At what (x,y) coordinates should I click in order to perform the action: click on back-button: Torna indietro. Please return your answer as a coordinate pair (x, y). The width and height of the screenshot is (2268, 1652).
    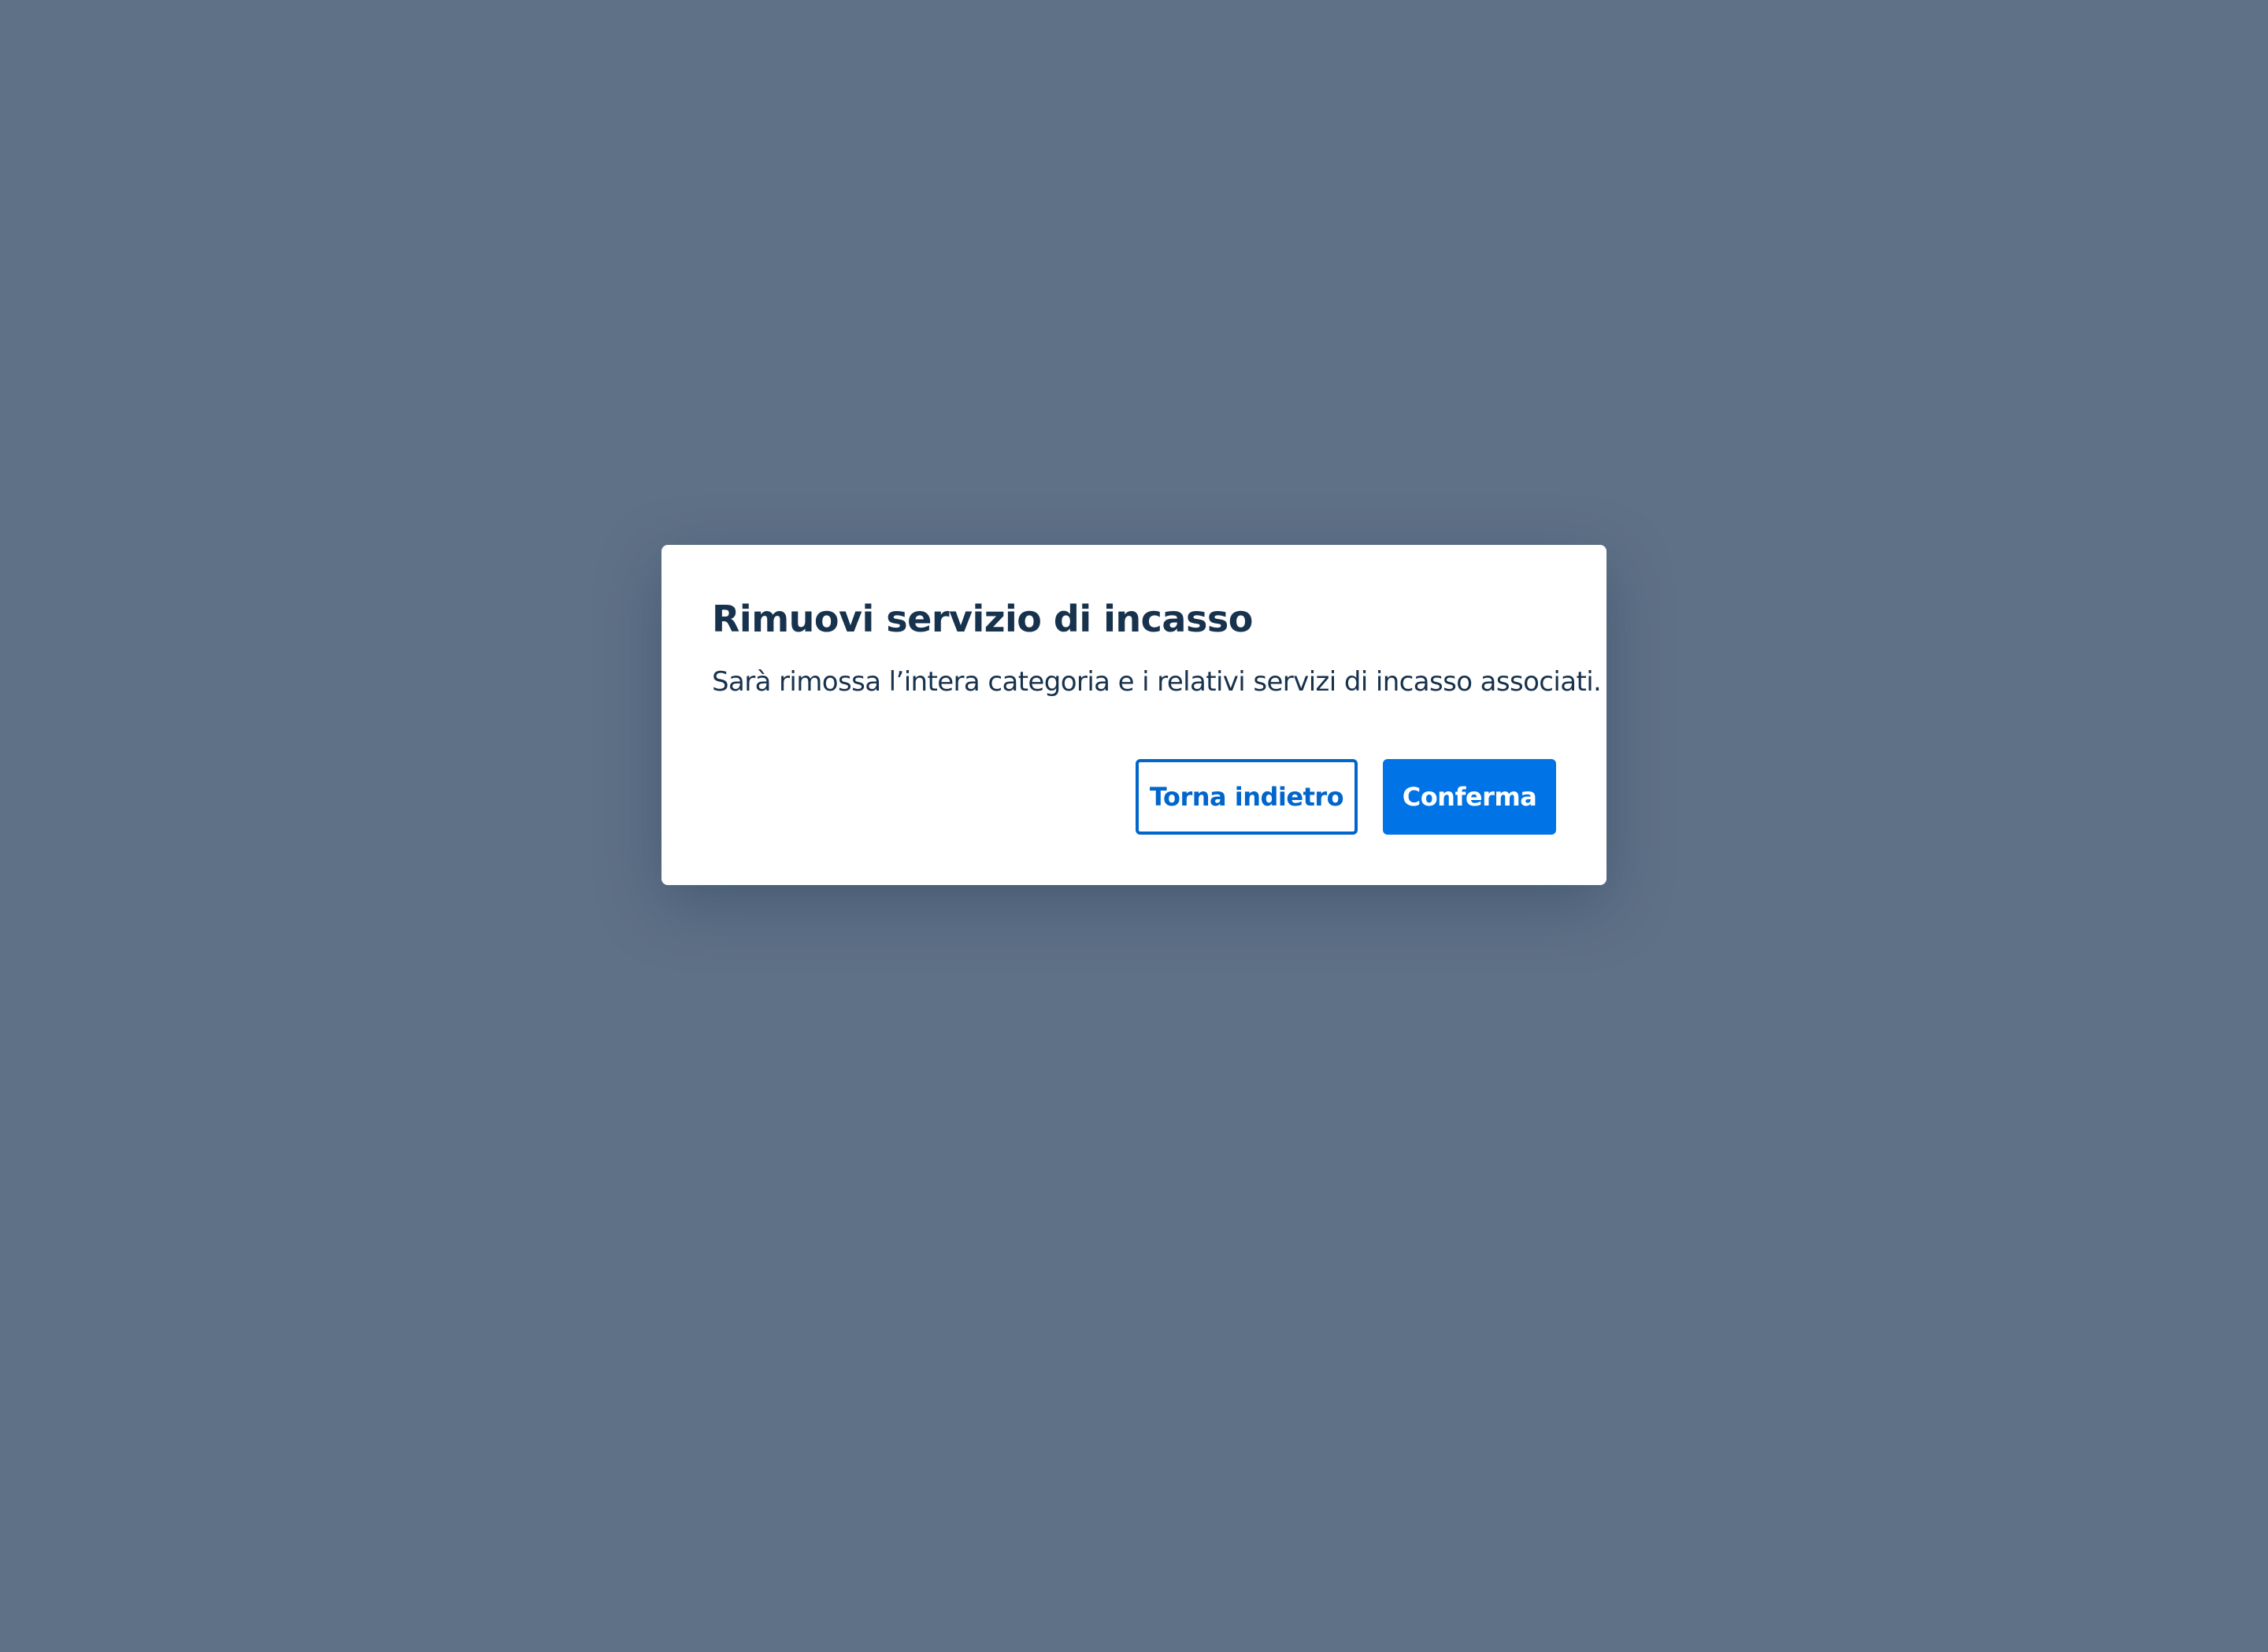
    Looking at the image, I should click on (1247, 797).